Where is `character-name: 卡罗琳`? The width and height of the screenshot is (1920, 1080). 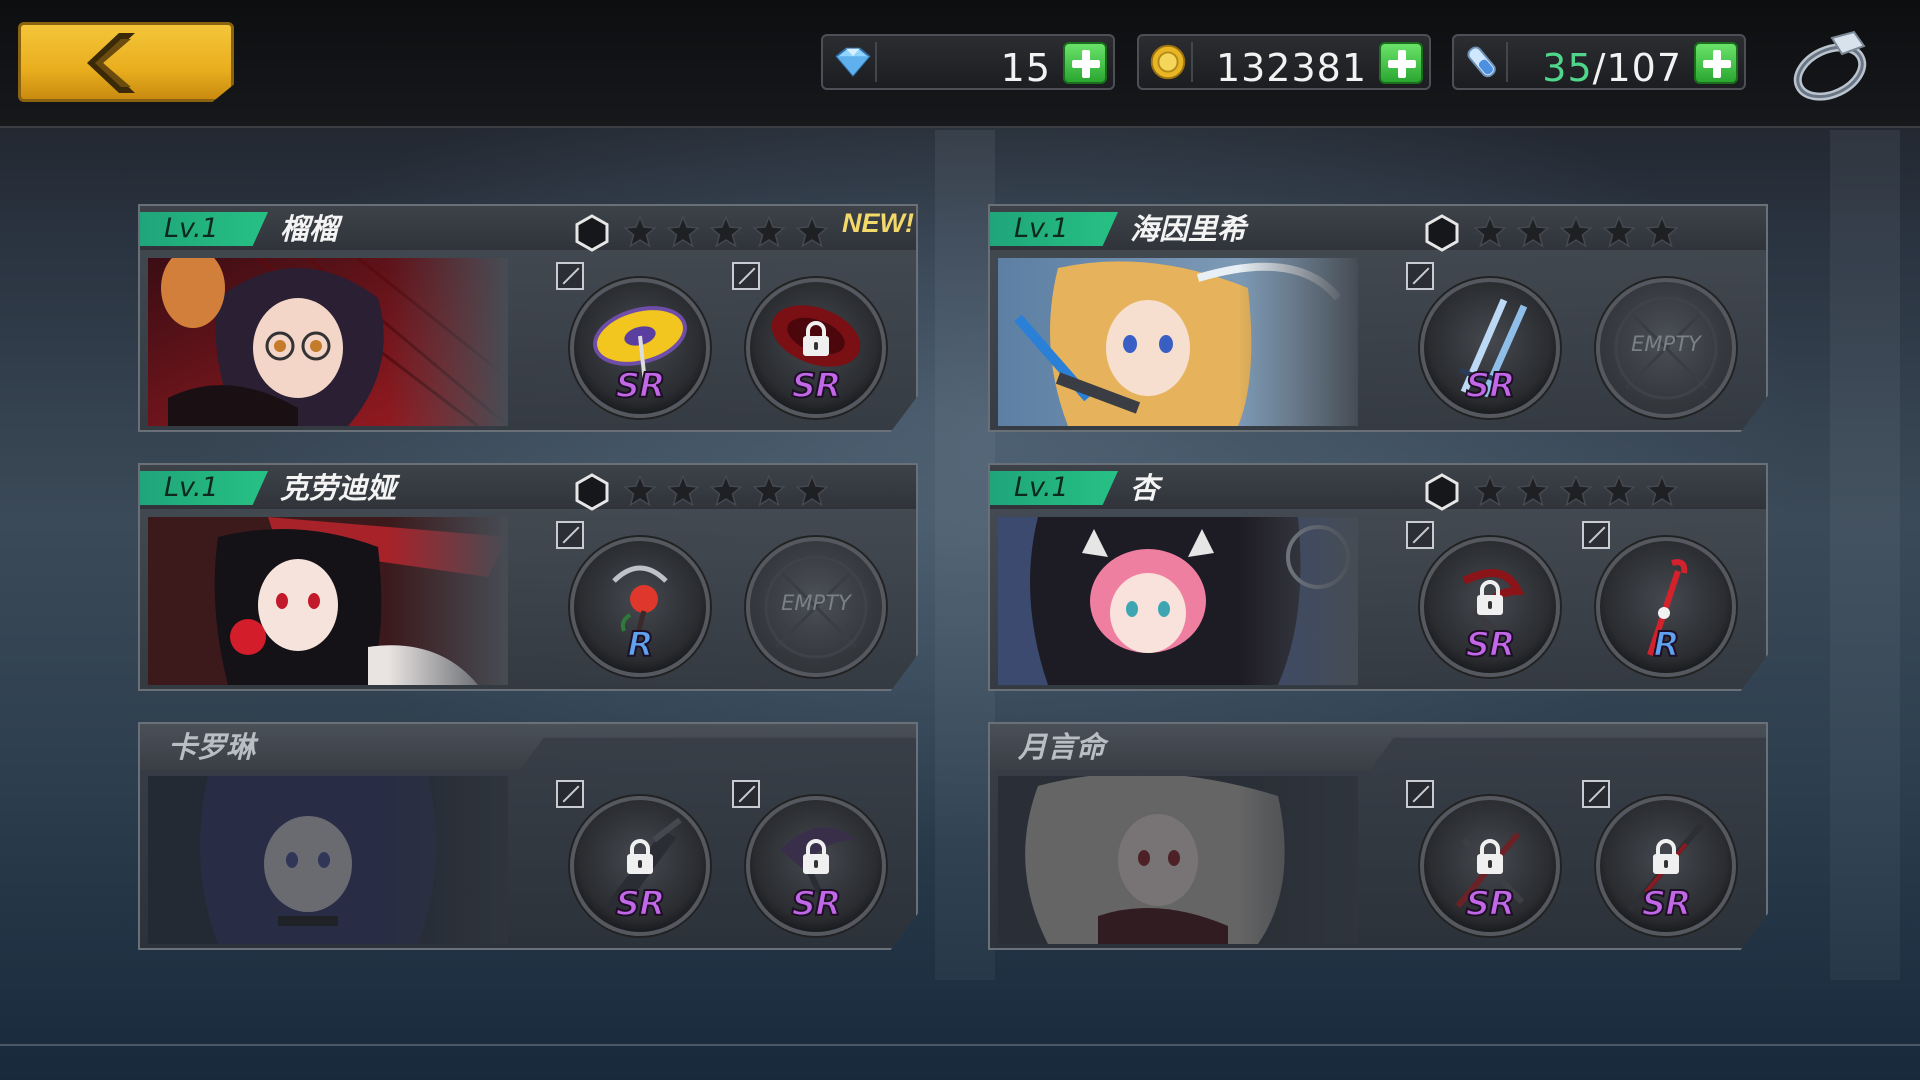 character-name: 卡罗琳 is located at coordinates (212, 748).